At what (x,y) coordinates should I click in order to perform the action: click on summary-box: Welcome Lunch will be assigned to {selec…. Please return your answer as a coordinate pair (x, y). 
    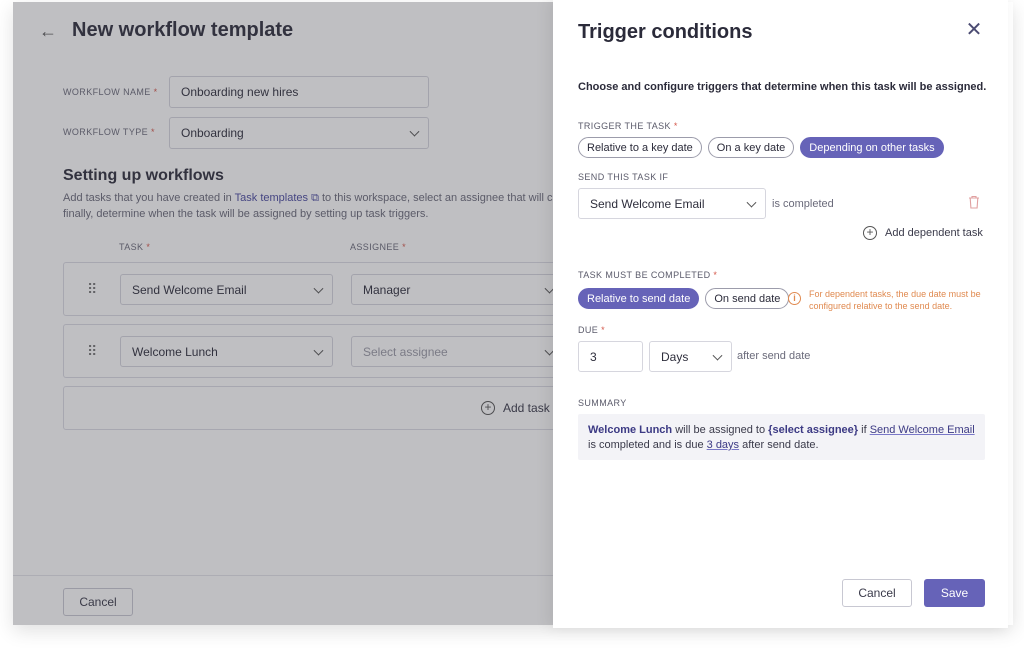
    Looking at the image, I should click on (781, 437).